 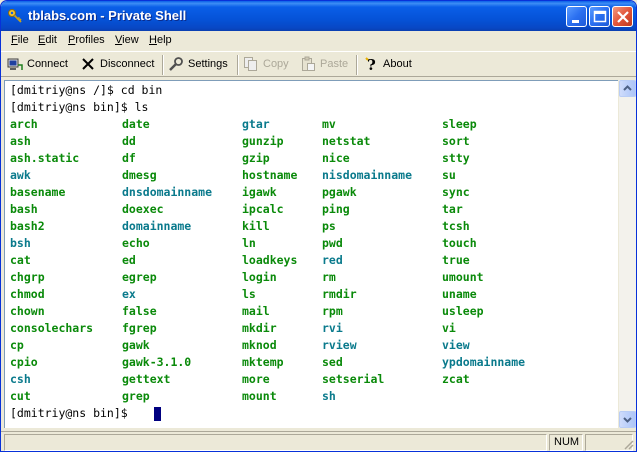 I want to click on listing-file: gawk-3.1.0, so click(x=157, y=362).